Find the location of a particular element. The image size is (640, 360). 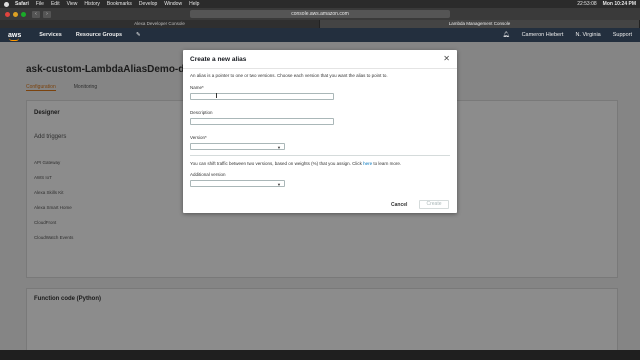

create-button: Create is located at coordinates (434, 204).